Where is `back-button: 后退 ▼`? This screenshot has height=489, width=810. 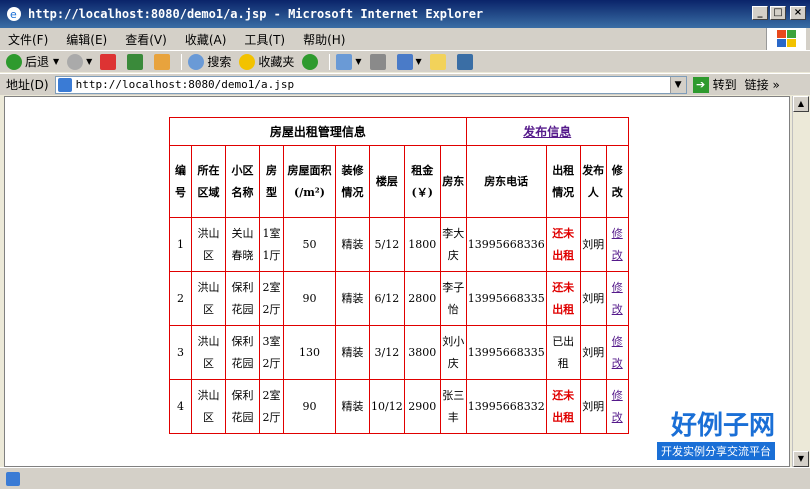 back-button: 后退 ▼ is located at coordinates (32, 61).